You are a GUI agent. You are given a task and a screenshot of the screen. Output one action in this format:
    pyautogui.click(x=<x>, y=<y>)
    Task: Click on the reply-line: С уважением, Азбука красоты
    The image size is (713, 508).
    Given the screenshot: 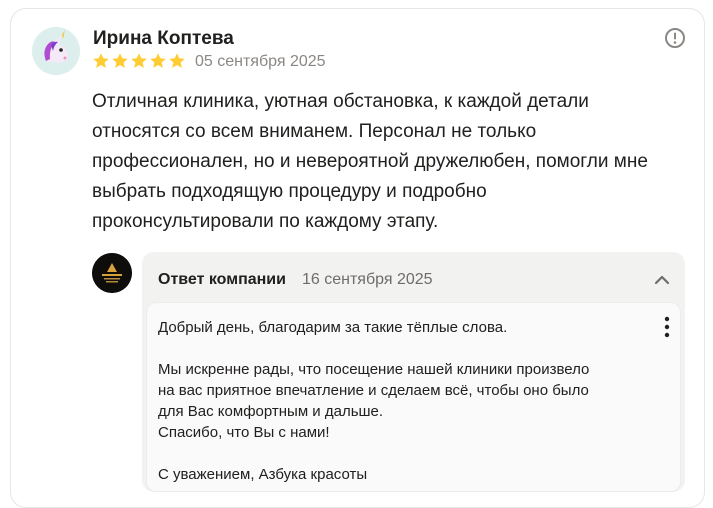 What is the action you would take?
    pyautogui.click(x=263, y=474)
    